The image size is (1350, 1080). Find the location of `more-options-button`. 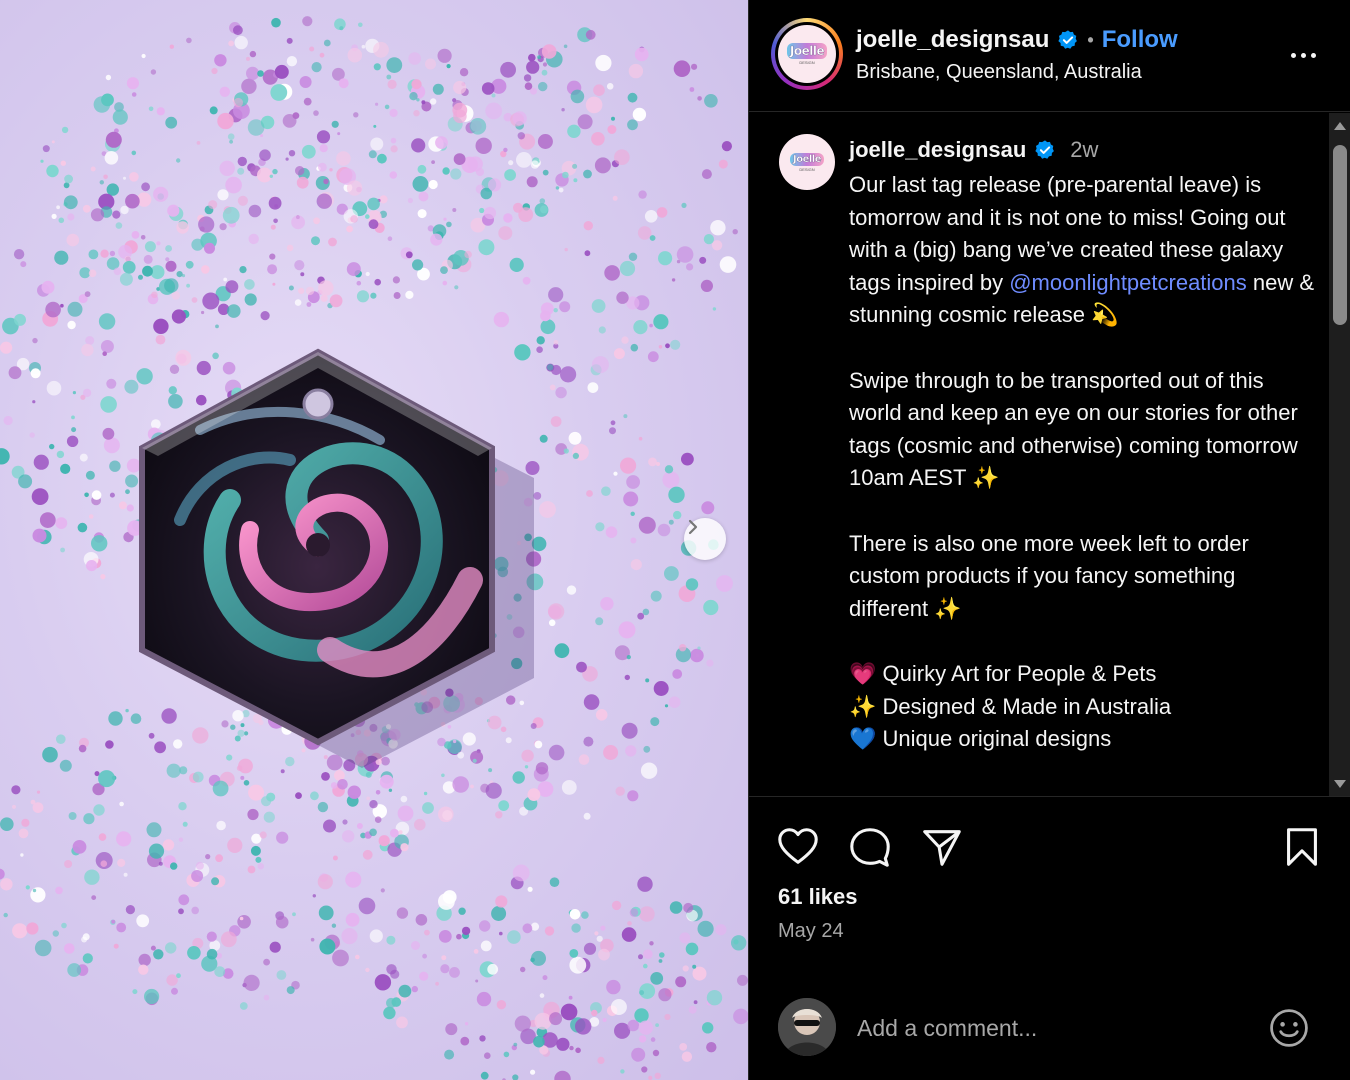

more-options-button is located at coordinates (1303, 55).